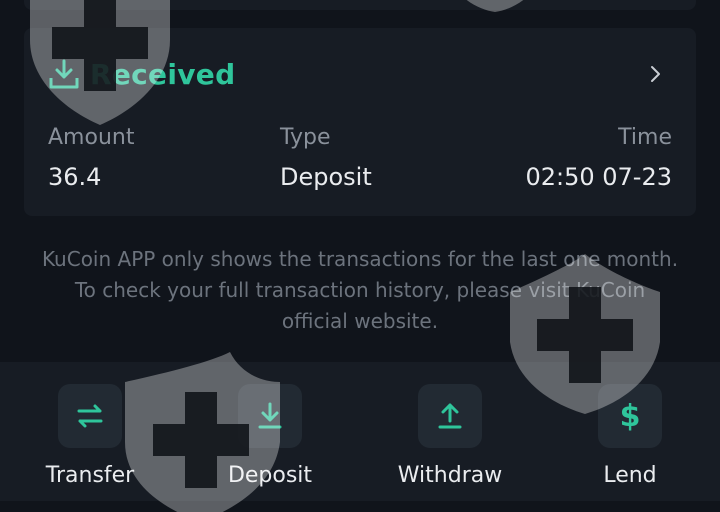 Image resolution: width=720 pixels, height=512 pixels. I want to click on chevron-right-icon, so click(655, 74).